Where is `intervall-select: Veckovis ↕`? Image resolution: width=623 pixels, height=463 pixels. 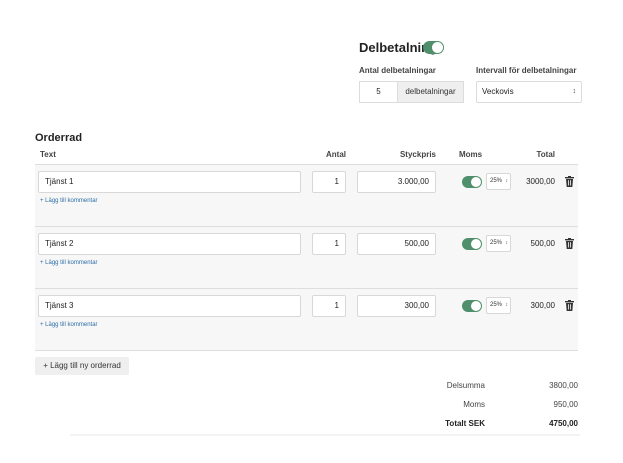 intervall-select: Veckovis ↕ is located at coordinates (529, 92).